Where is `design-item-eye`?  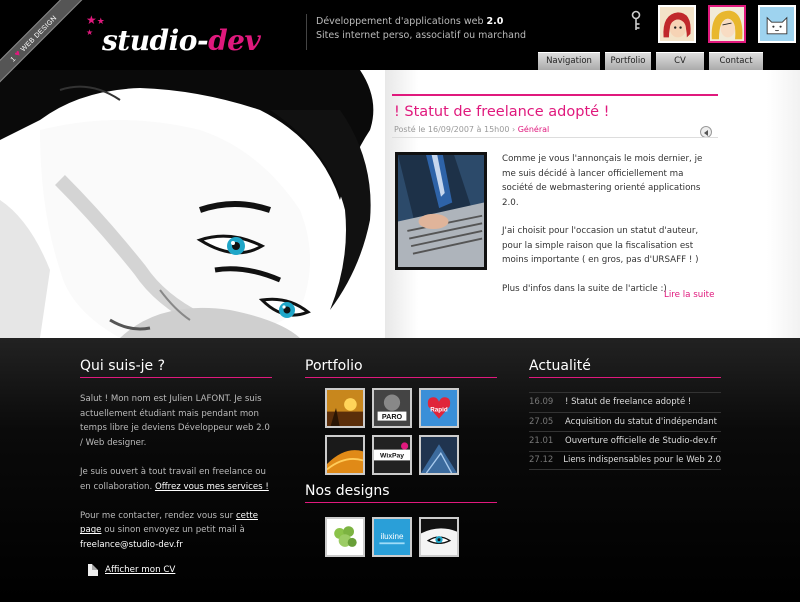 design-item-eye is located at coordinates (439, 537).